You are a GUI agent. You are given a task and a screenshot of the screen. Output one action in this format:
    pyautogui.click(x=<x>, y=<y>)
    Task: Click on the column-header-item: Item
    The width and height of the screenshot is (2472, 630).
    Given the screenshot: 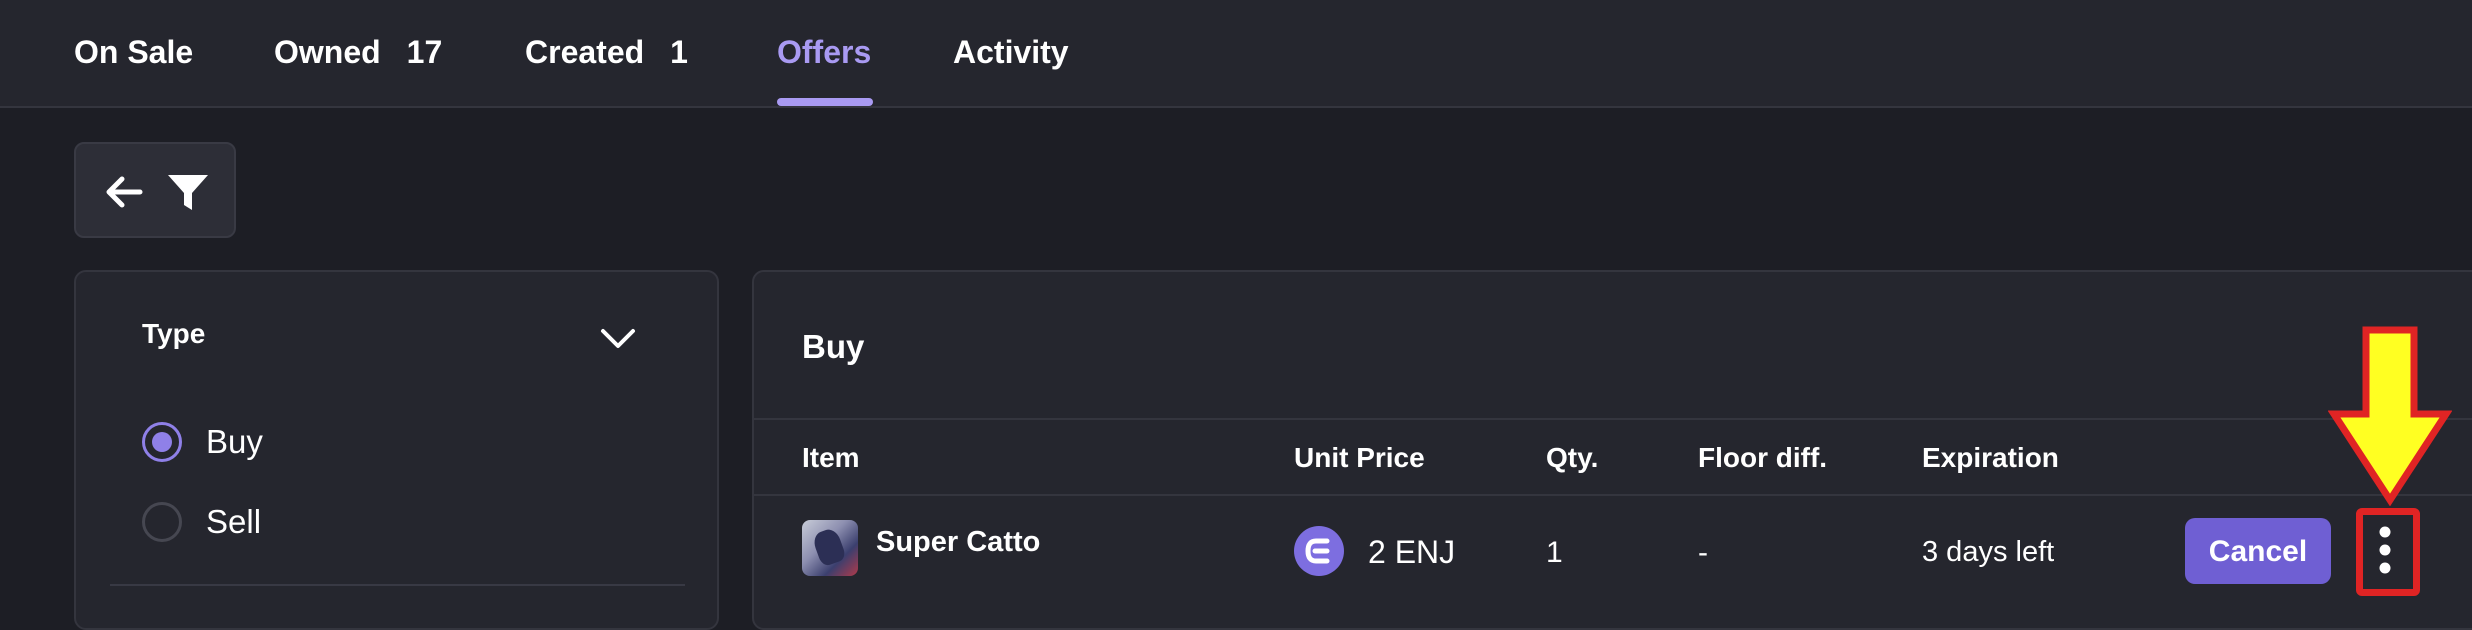 What is the action you would take?
    pyautogui.click(x=831, y=457)
    